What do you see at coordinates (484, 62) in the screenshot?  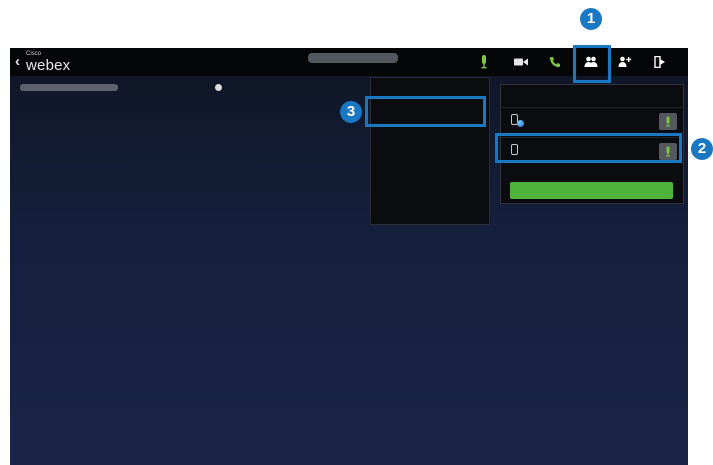 I see `microphone-icon` at bounding box center [484, 62].